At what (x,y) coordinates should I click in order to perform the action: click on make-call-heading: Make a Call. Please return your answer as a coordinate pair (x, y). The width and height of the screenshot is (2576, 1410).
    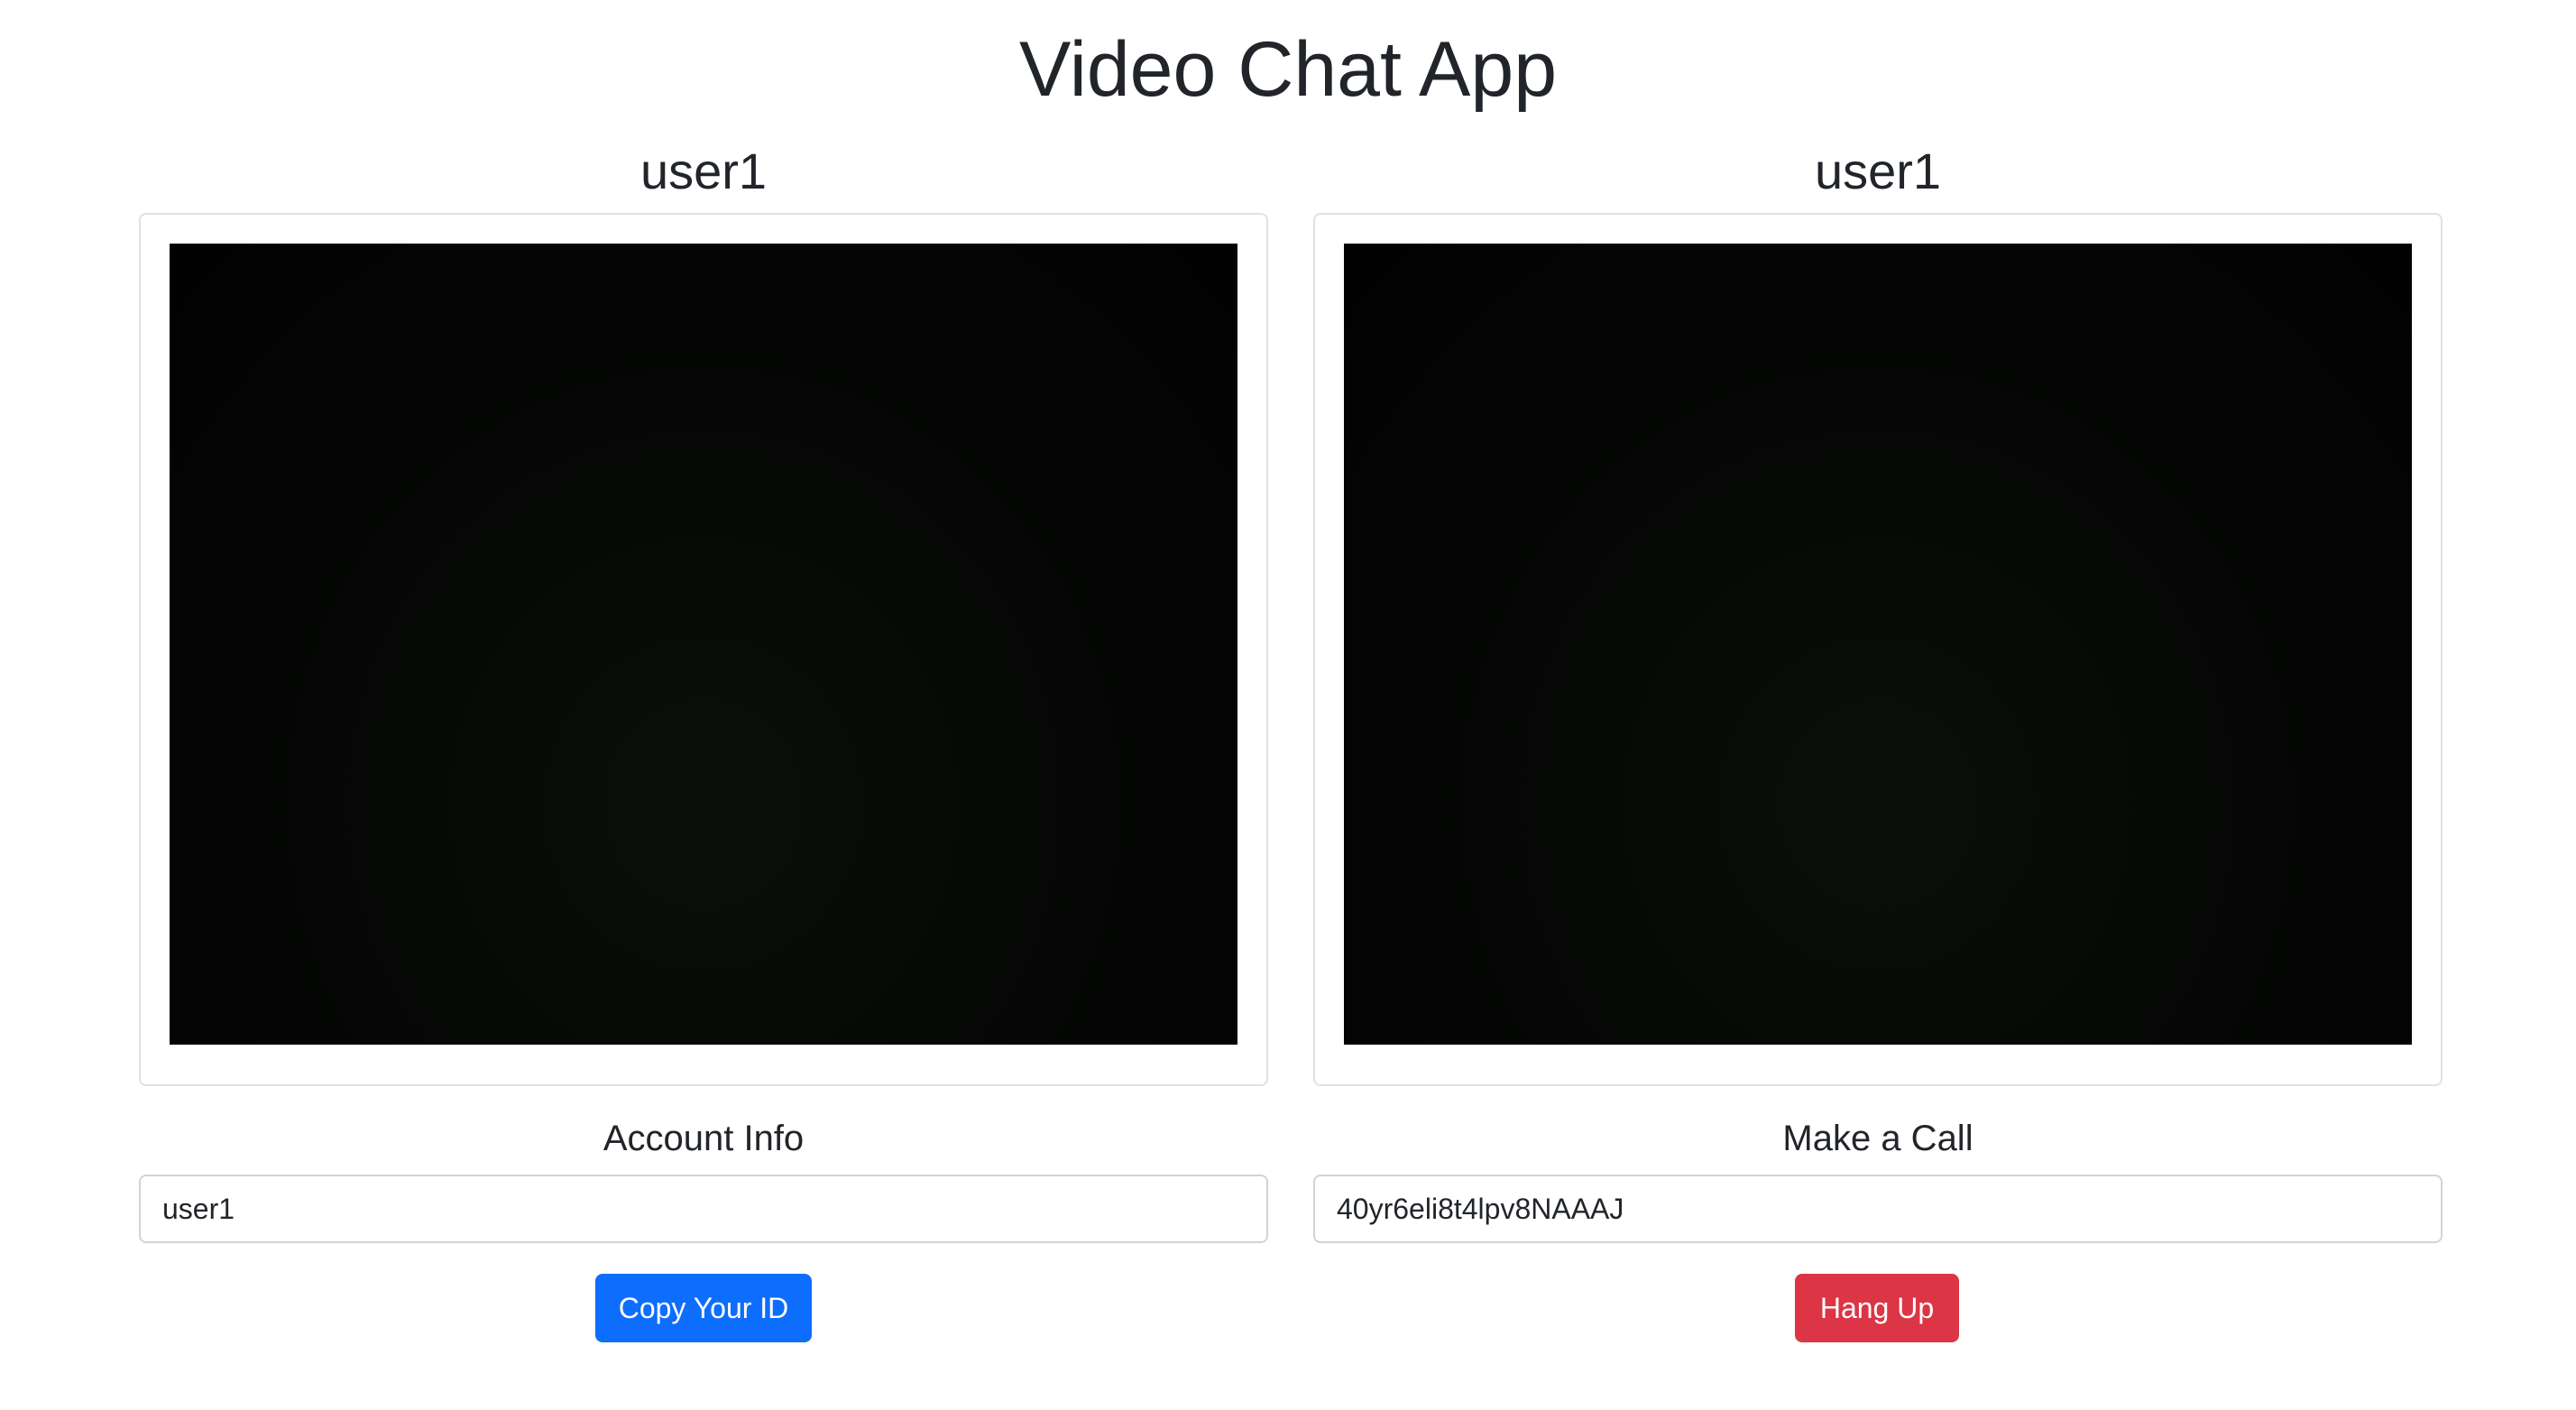
    Looking at the image, I should click on (1878, 1138).